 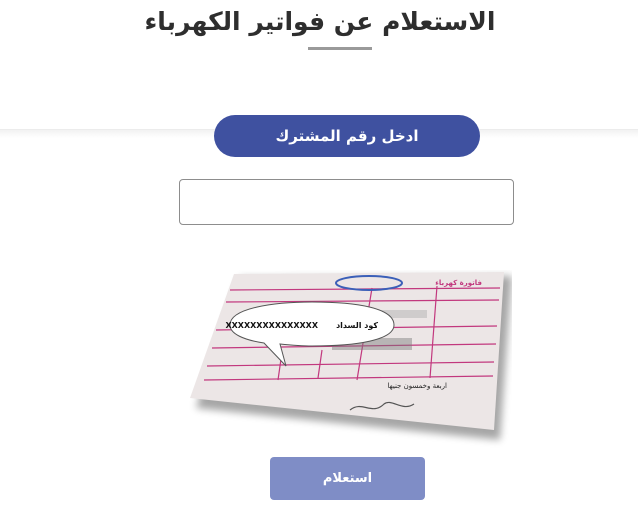 What do you see at coordinates (347, 136) in the screenshot?
I see `subscriber-number-label: ادخل رقم المشترك` at bounding box center [347, 136].